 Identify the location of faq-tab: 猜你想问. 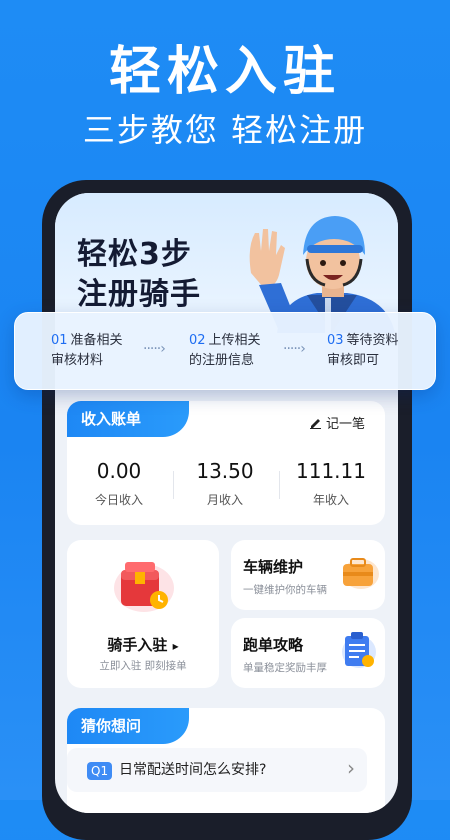
(128, 726).